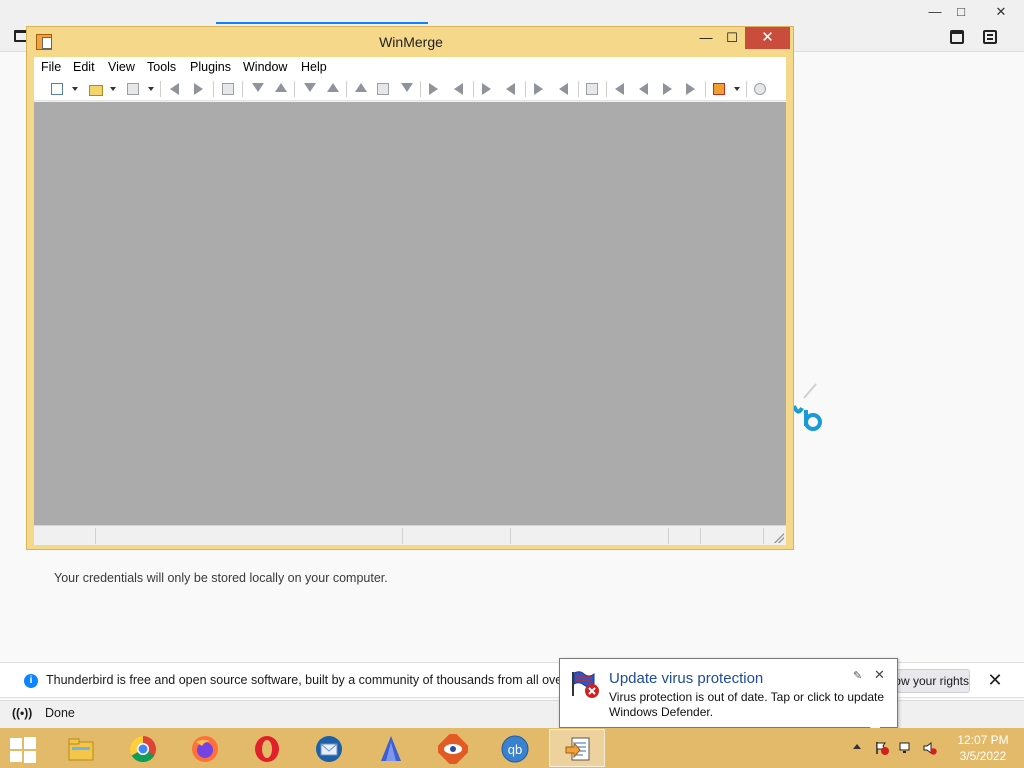 This screenshot has width=1024, height=768. I want to click on qbittorrent-icon: qb, so click(515, 749).